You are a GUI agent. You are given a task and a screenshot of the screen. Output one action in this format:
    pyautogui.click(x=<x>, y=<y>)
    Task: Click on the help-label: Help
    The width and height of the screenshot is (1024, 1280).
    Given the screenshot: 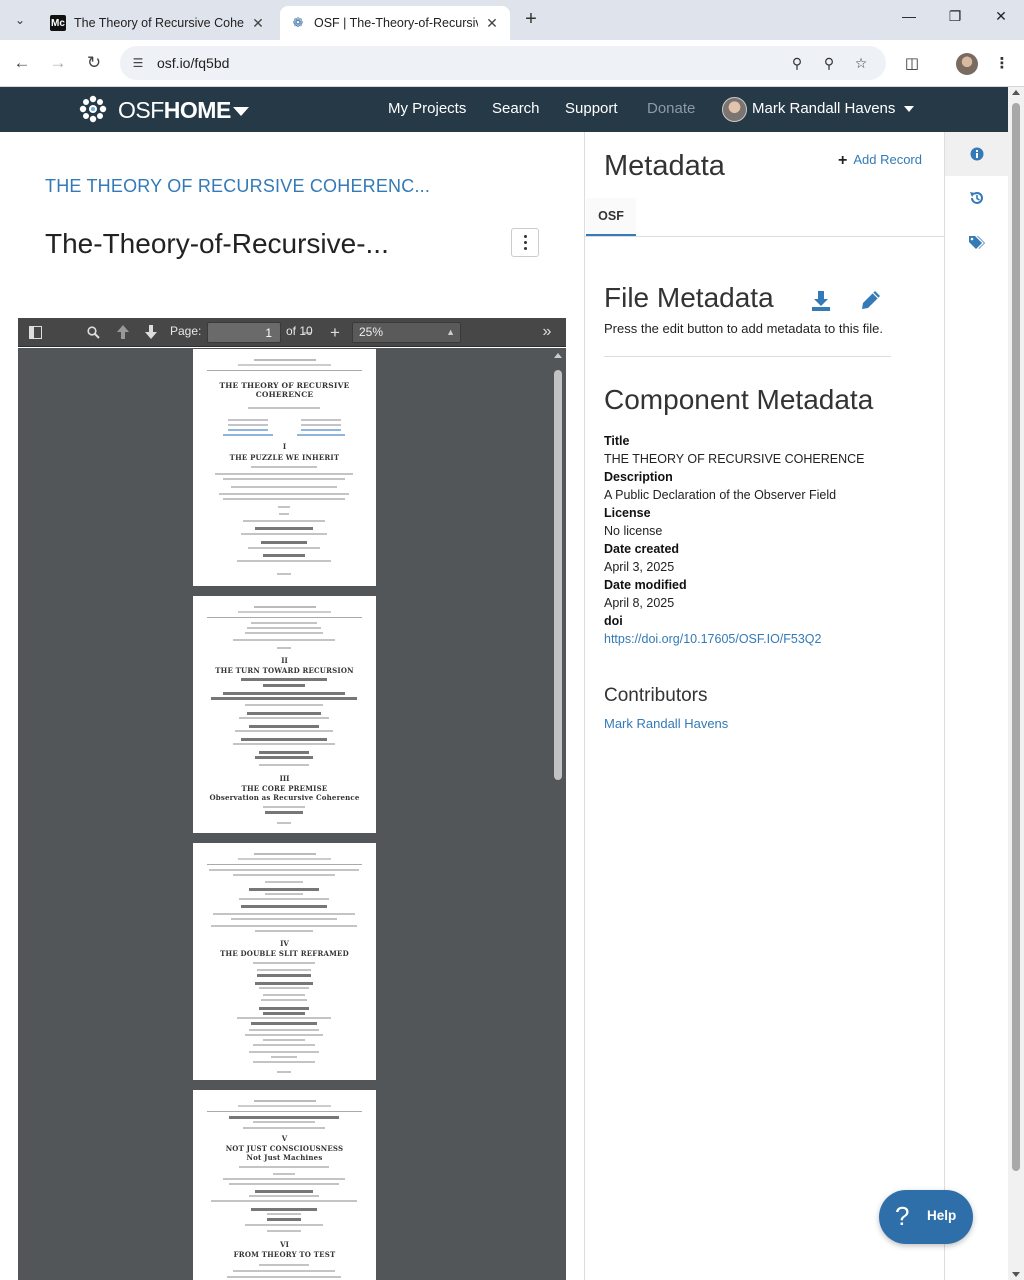 What is the action you would take?
    pyautogui.click(x=942, y=1215)
    